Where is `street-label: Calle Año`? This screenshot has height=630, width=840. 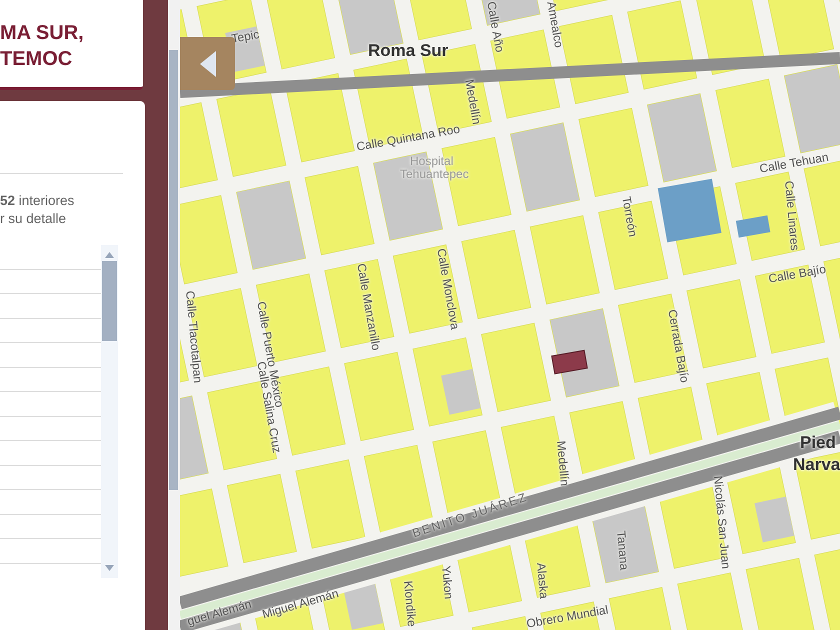 street-label: Calle Año is located at coordinates (495, 27).